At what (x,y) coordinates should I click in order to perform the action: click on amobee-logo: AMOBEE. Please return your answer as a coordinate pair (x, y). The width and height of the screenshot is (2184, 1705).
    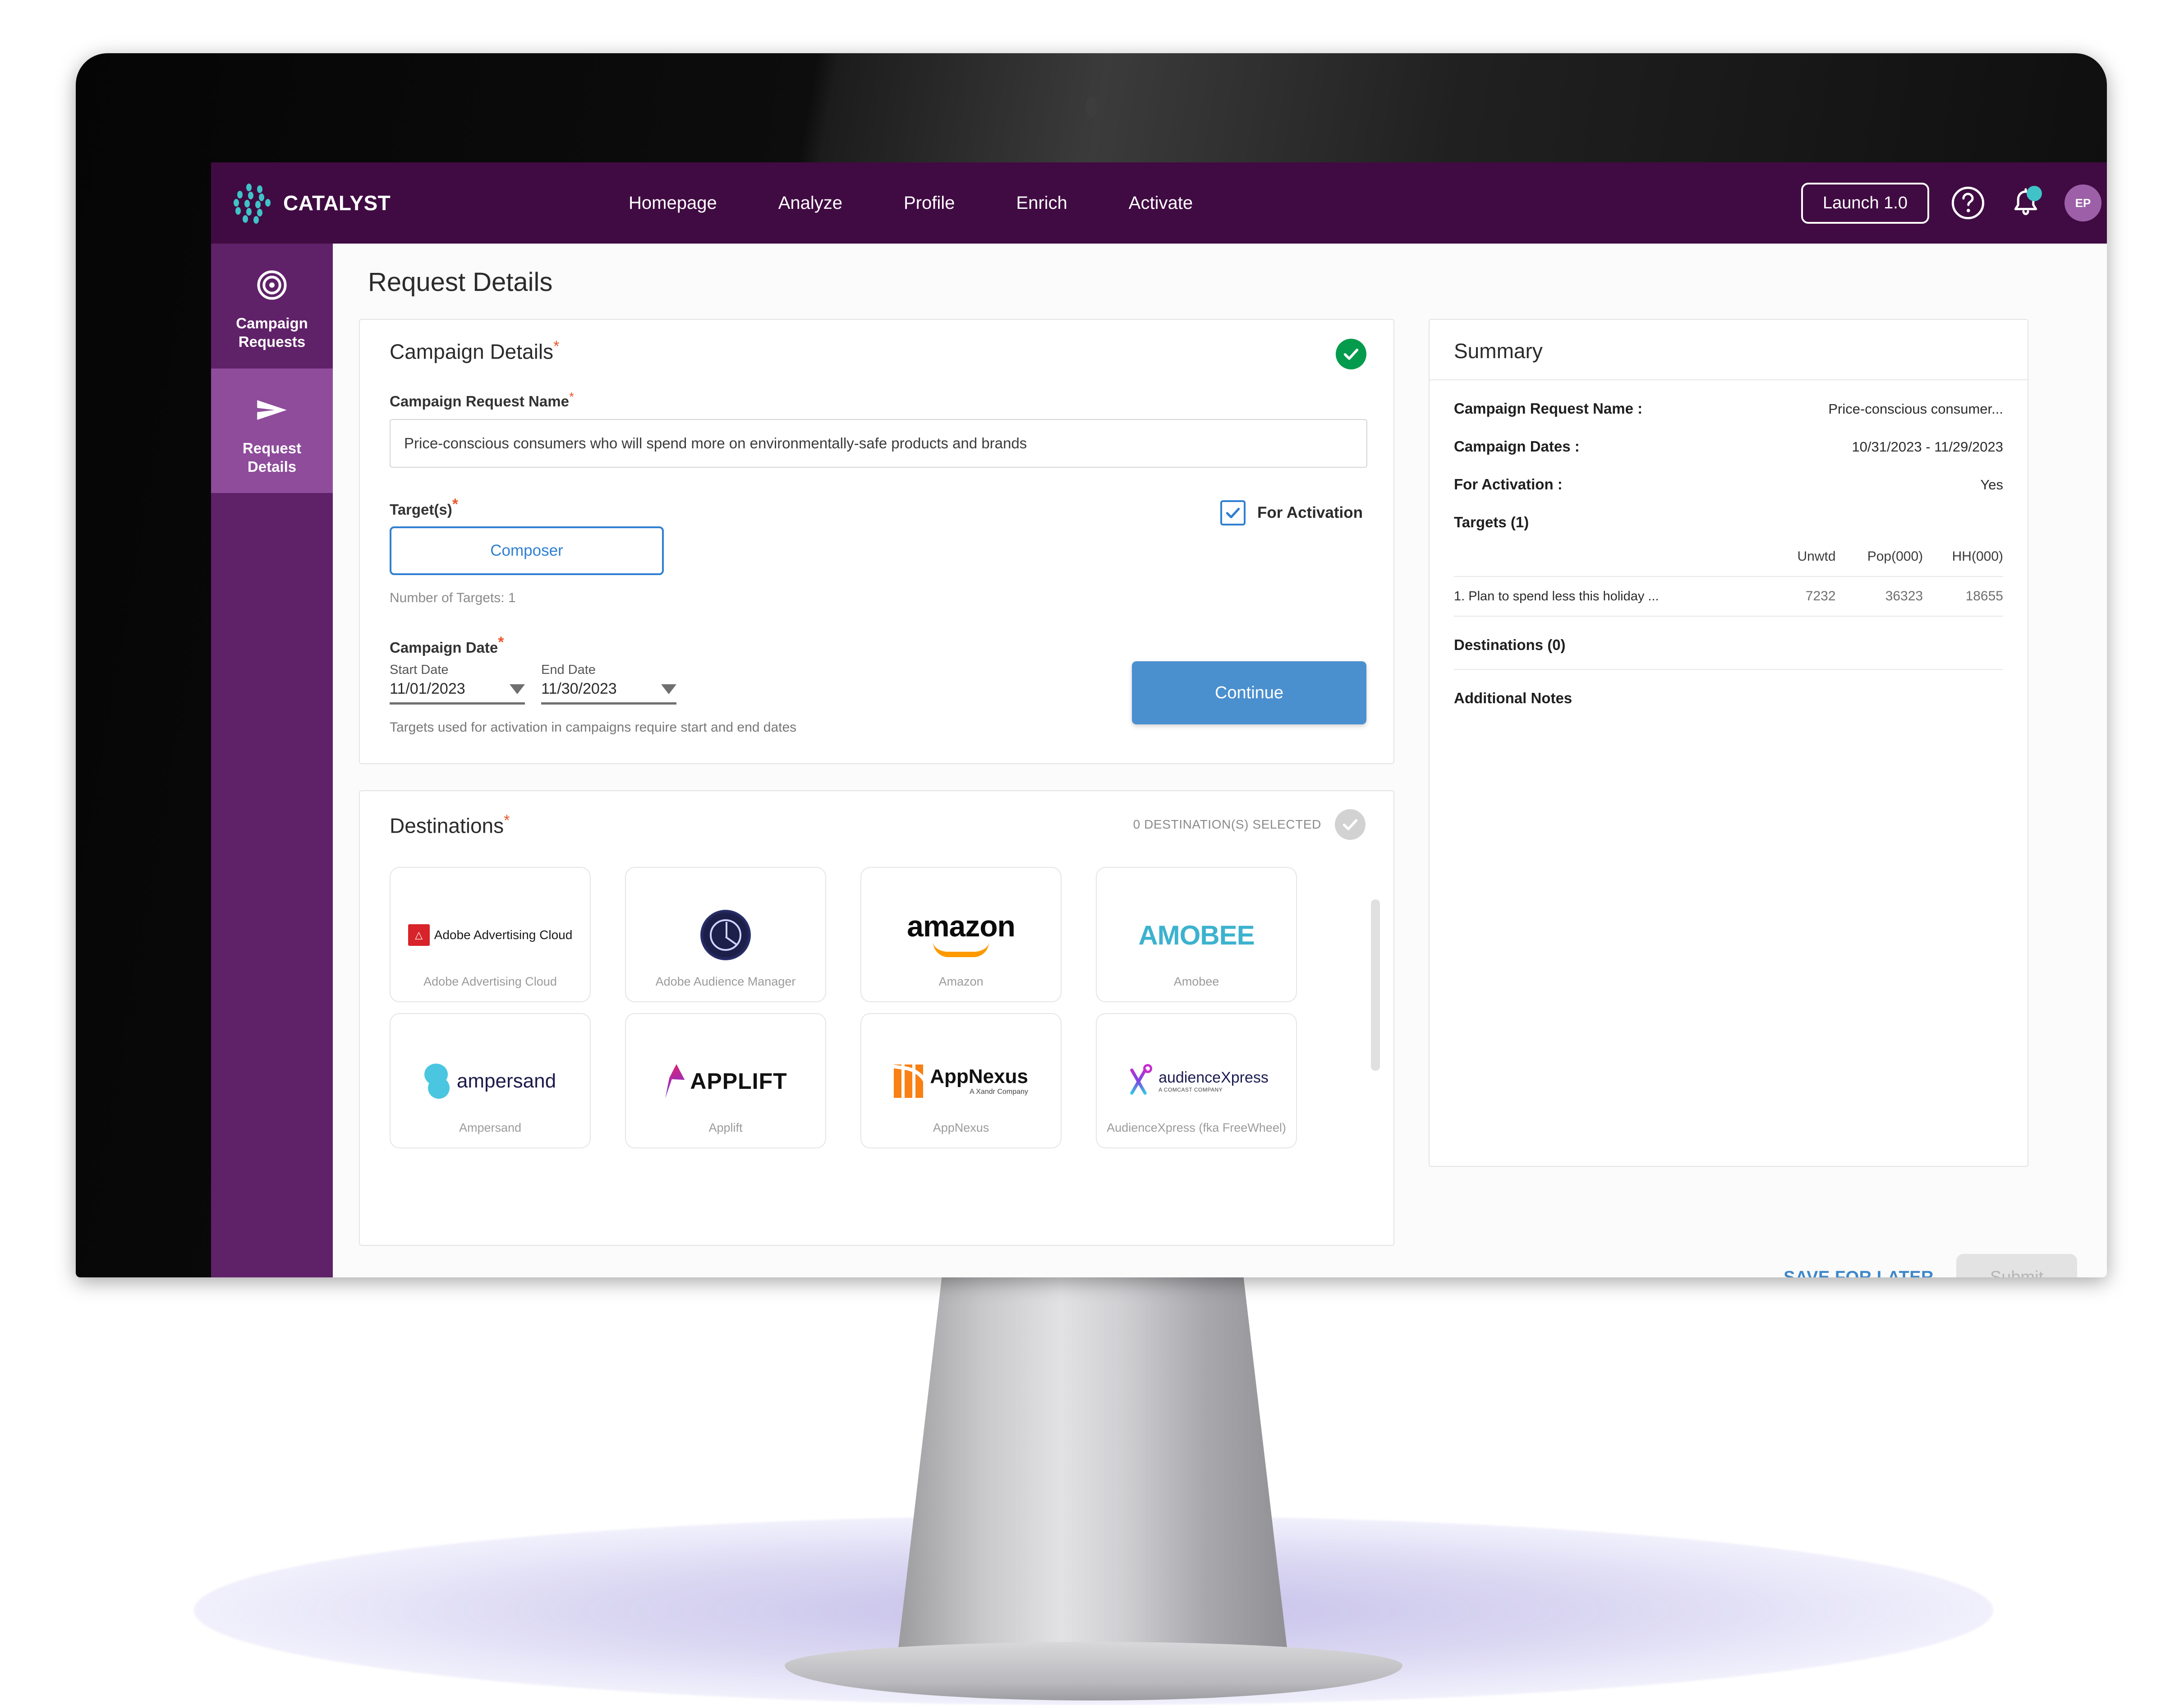
    Looking at the image, I should click on (1197, 935).